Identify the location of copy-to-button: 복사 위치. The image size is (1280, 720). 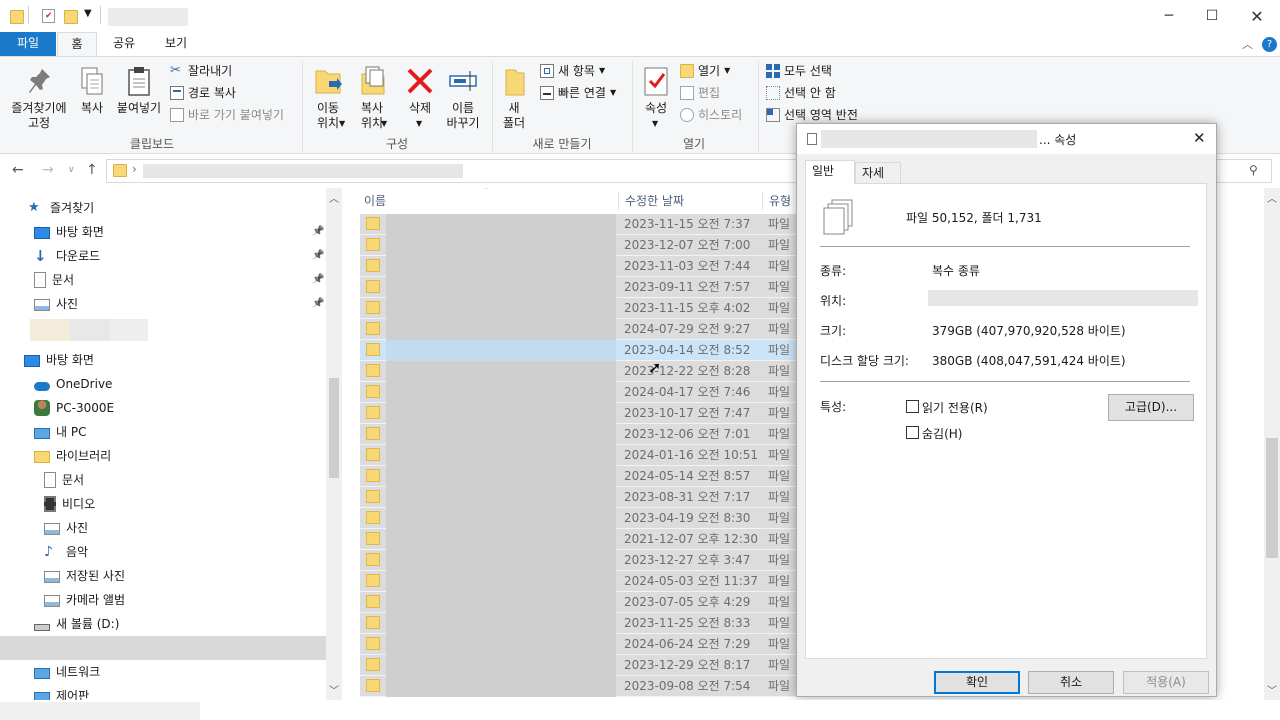
(372, 98).